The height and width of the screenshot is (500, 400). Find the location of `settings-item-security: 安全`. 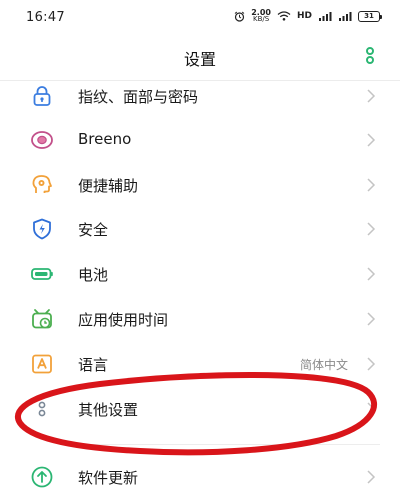

settings-item-security: 安全 is located at coordinates (200, 229).